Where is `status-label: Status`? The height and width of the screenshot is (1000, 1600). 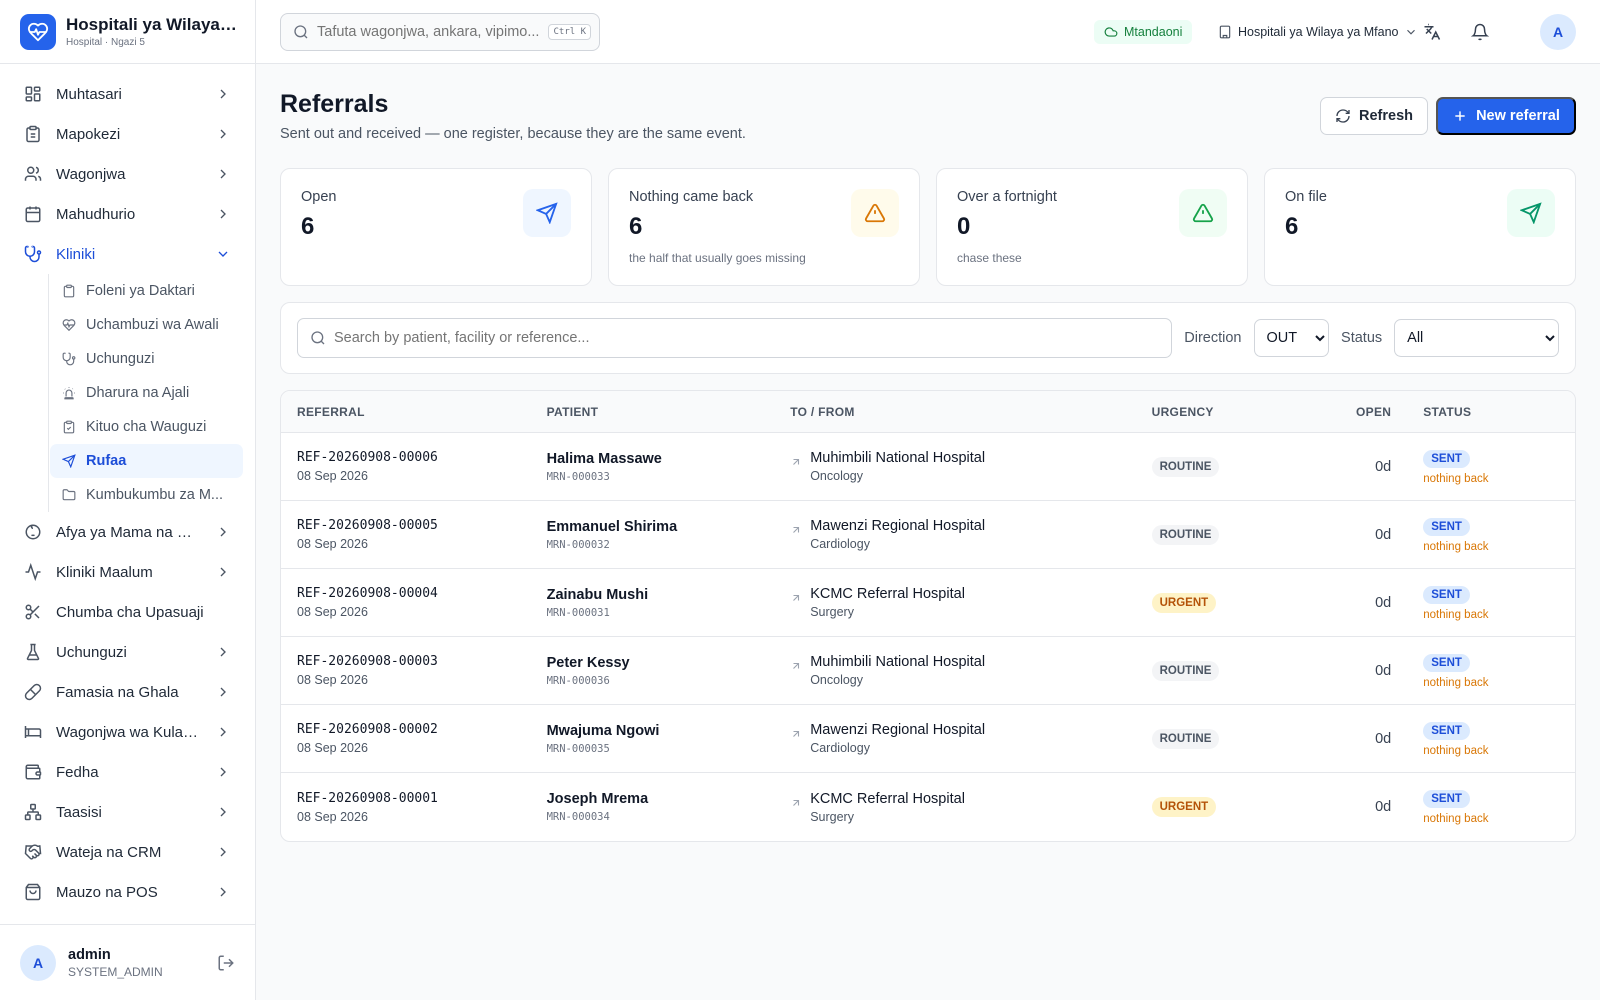 status-label: Status is located at coordinates (1362, 338).